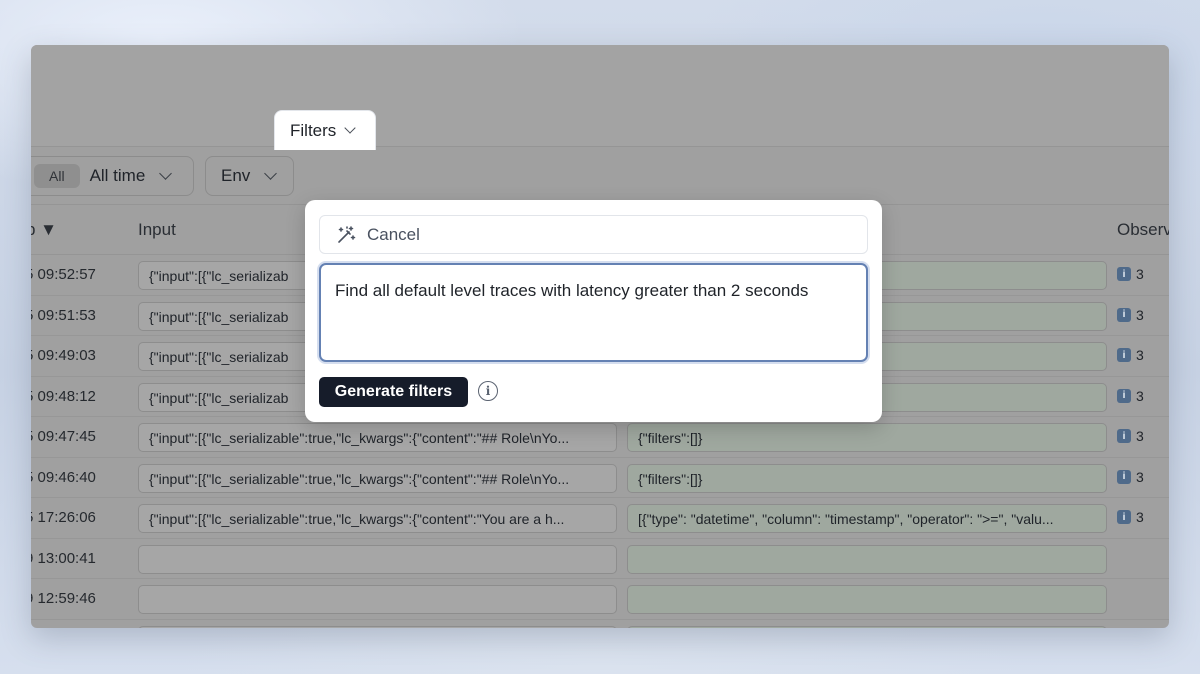 The height and width of the screenshot is (674, 1200). I want to click on timestamp-cell: 5 09:48:12, so click(63, 396).